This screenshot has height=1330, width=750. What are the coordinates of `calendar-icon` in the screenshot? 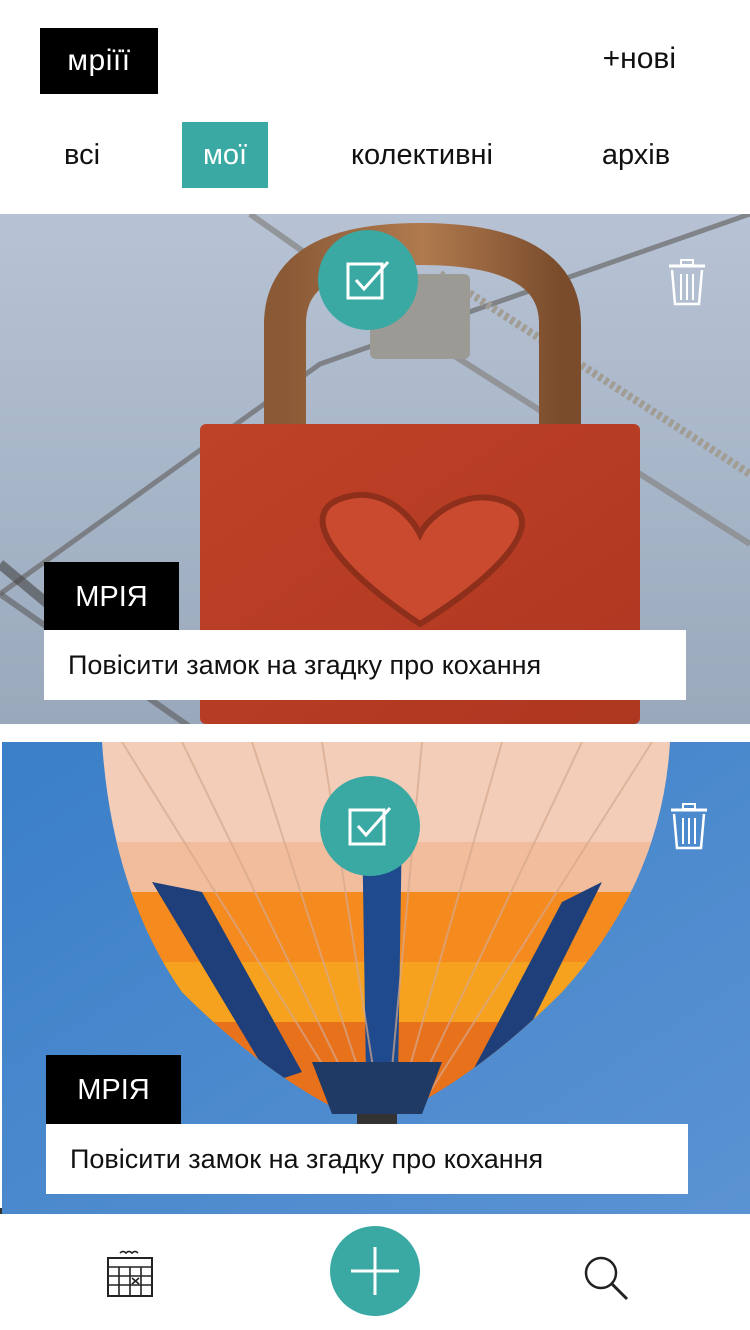 It's located at (130, 1273).